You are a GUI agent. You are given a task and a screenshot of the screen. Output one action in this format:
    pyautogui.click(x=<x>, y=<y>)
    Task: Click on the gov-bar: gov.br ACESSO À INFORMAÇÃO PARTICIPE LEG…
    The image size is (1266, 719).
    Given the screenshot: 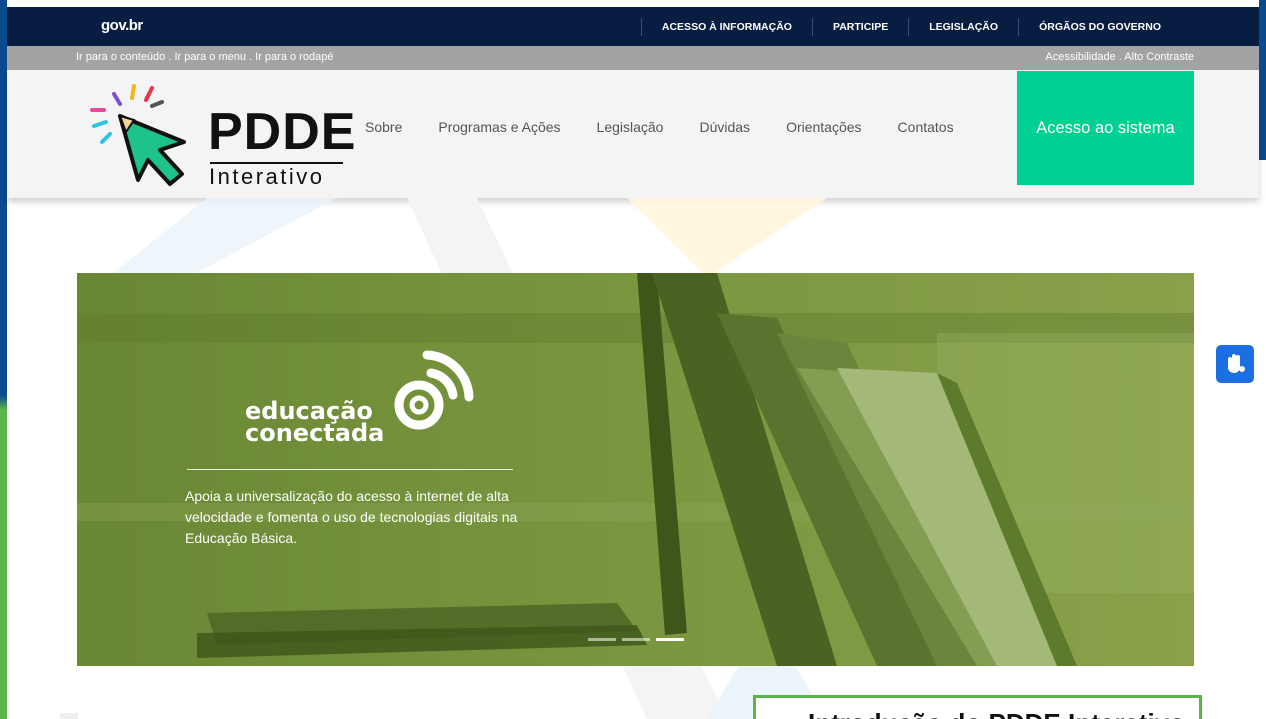 What is the action you would take?
    pyautogui.click(x=633, y=26)
    